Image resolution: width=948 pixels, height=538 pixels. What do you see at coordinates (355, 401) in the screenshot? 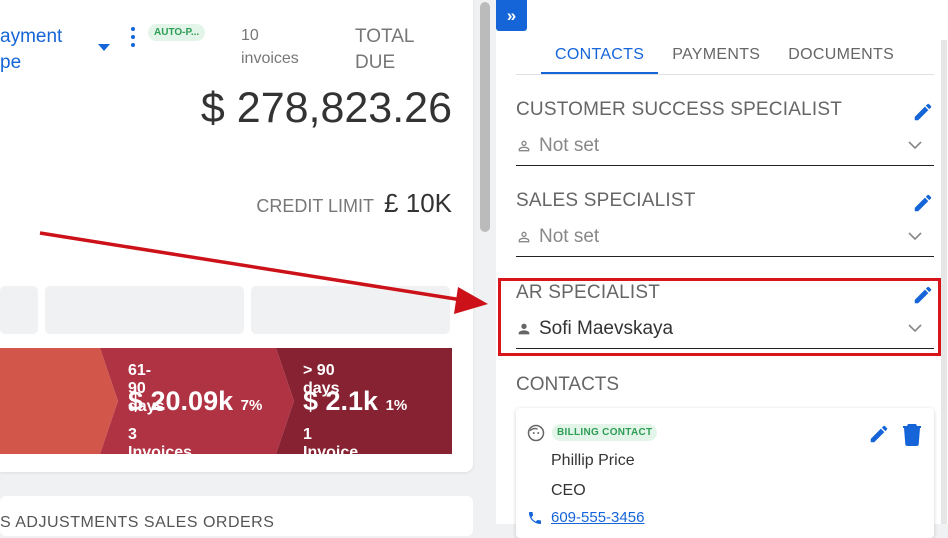
I see `aging-value: $ 2.1k 1%` at bounding box center [355, 401].